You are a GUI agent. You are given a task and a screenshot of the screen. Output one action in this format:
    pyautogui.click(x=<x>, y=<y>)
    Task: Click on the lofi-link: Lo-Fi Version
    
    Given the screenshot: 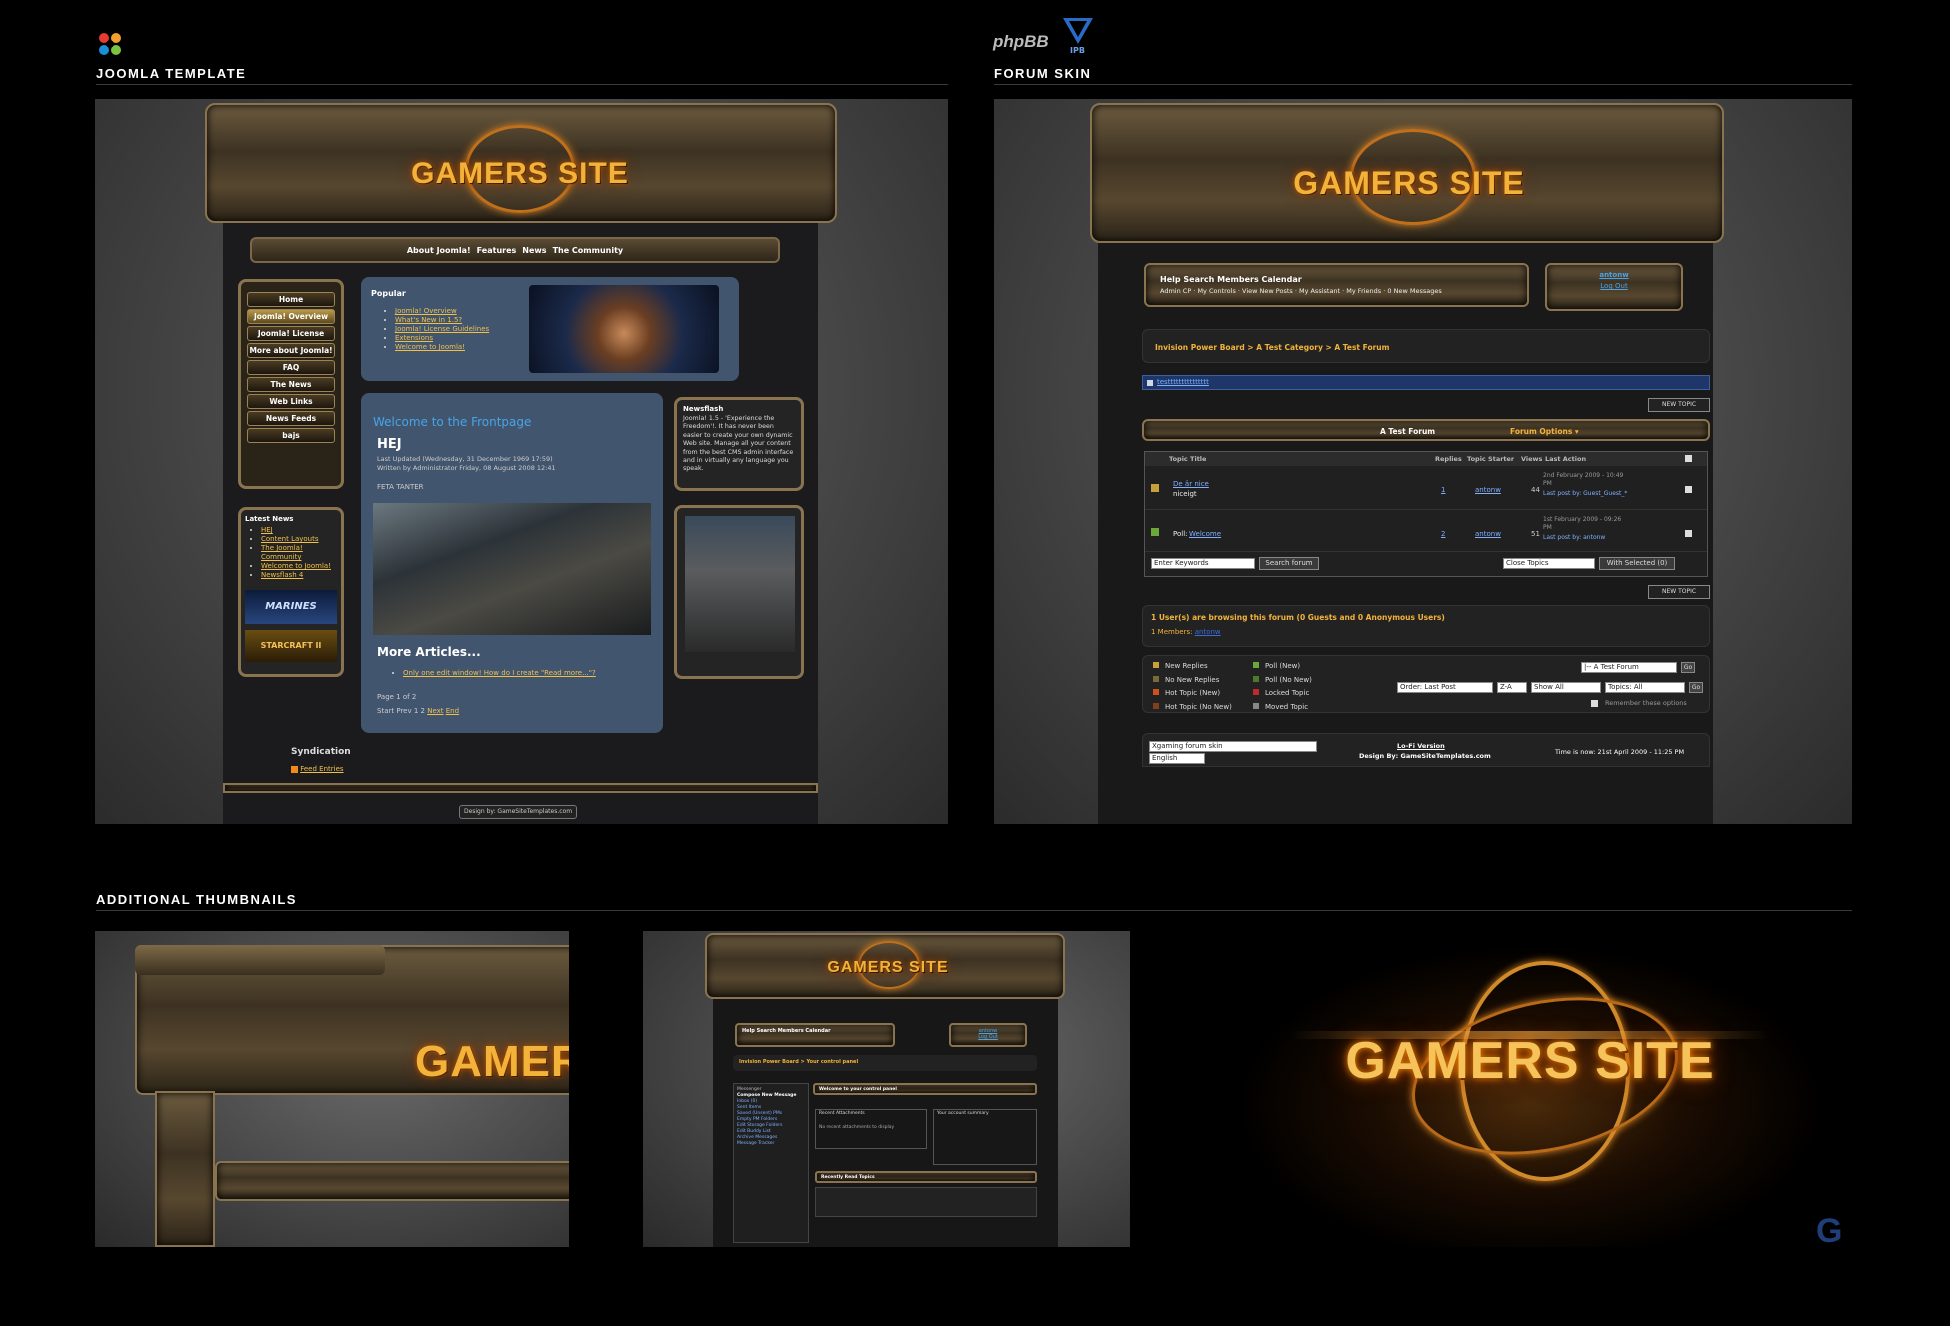 What is the action you would take?
    pyautogui.click(x=1421, y=746)
    